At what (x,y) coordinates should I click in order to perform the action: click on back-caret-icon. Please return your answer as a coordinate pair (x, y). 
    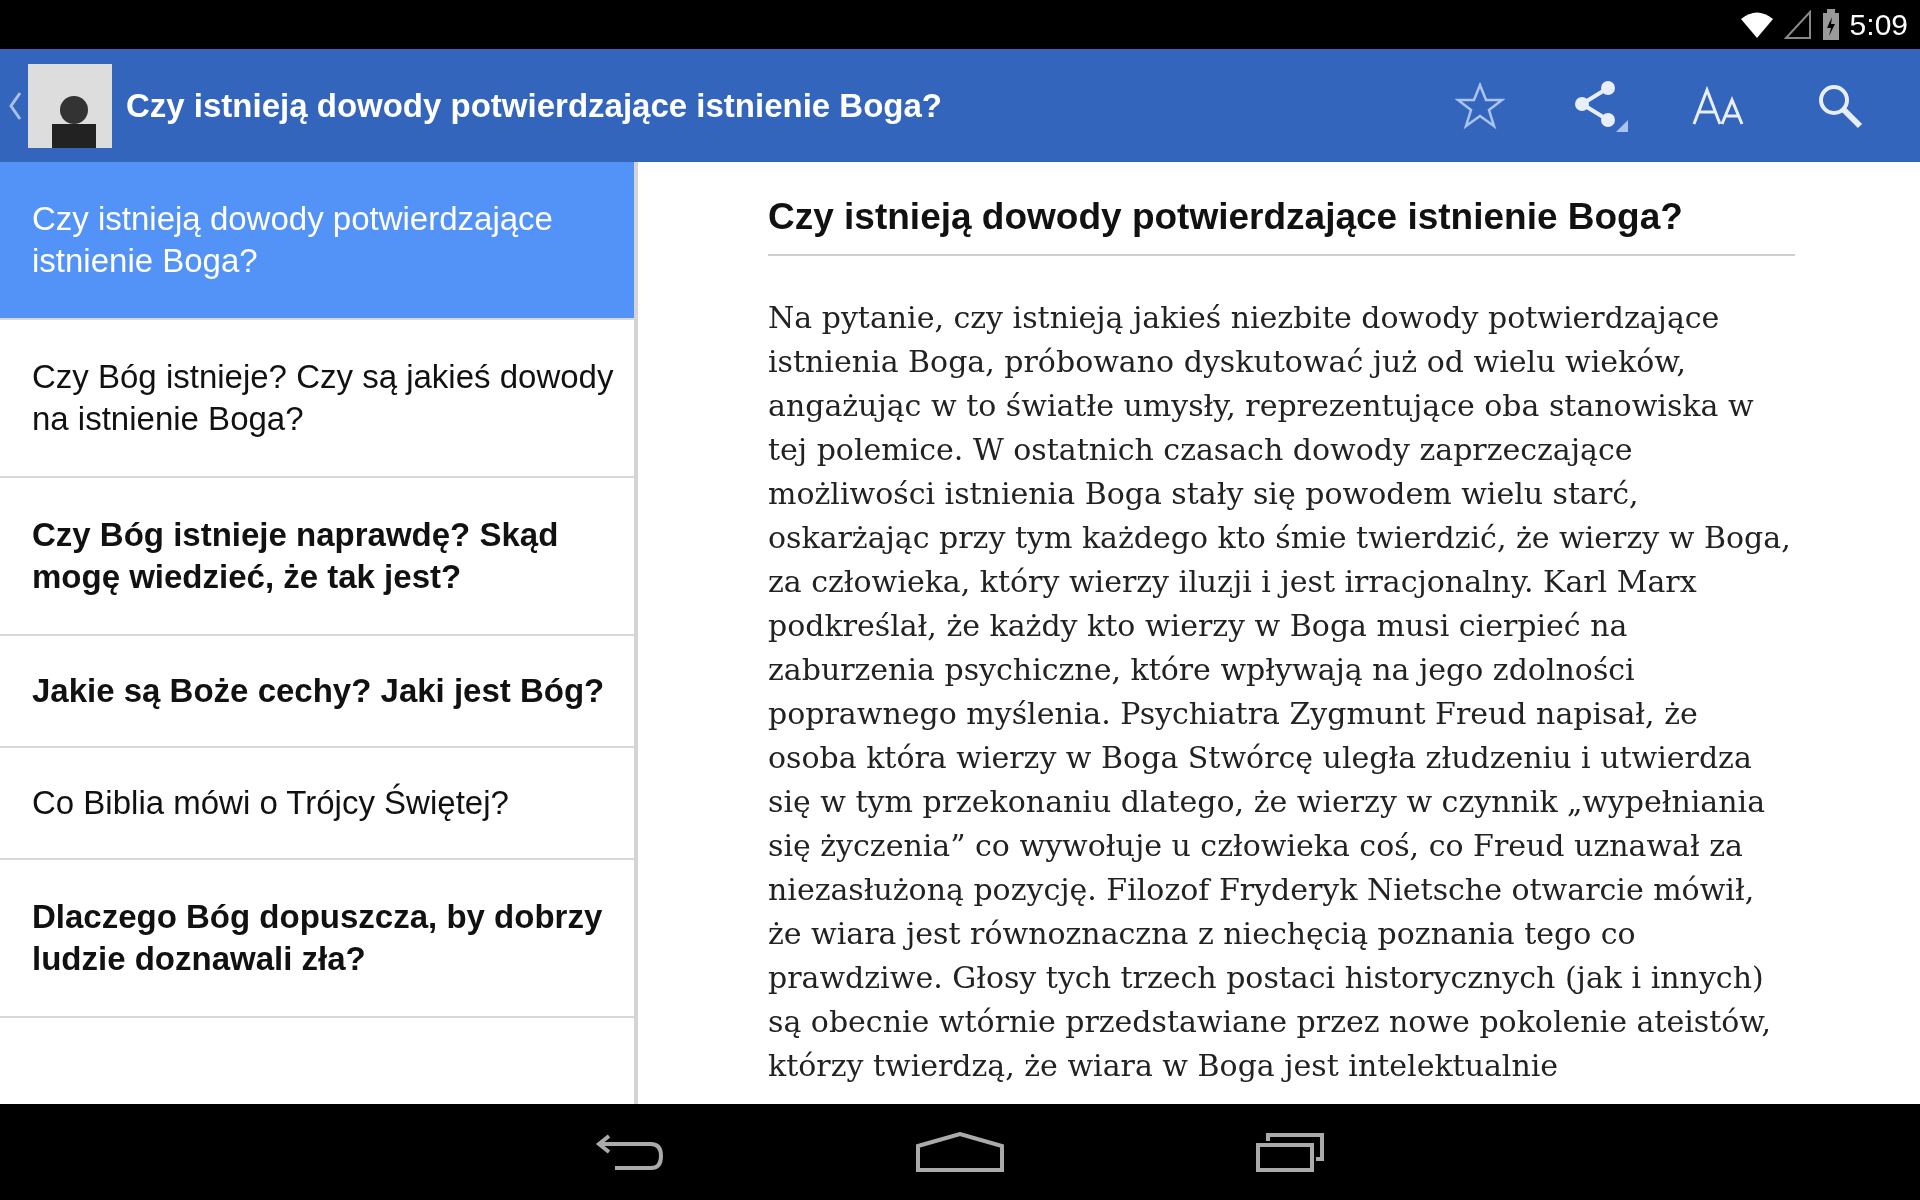
    Looking at the image, I should click on (15, 105).